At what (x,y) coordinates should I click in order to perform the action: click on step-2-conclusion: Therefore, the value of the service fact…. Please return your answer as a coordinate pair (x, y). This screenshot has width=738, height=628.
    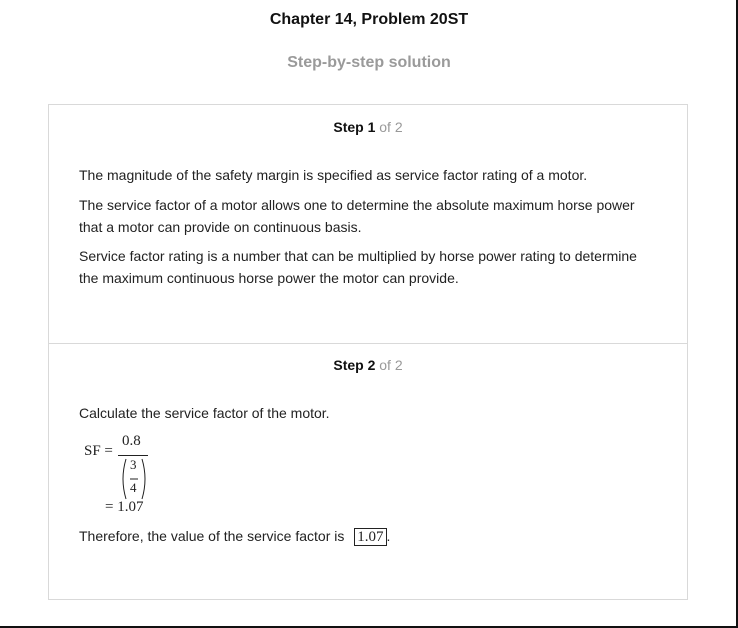
    Looking at the image, I should click on (369, 536).